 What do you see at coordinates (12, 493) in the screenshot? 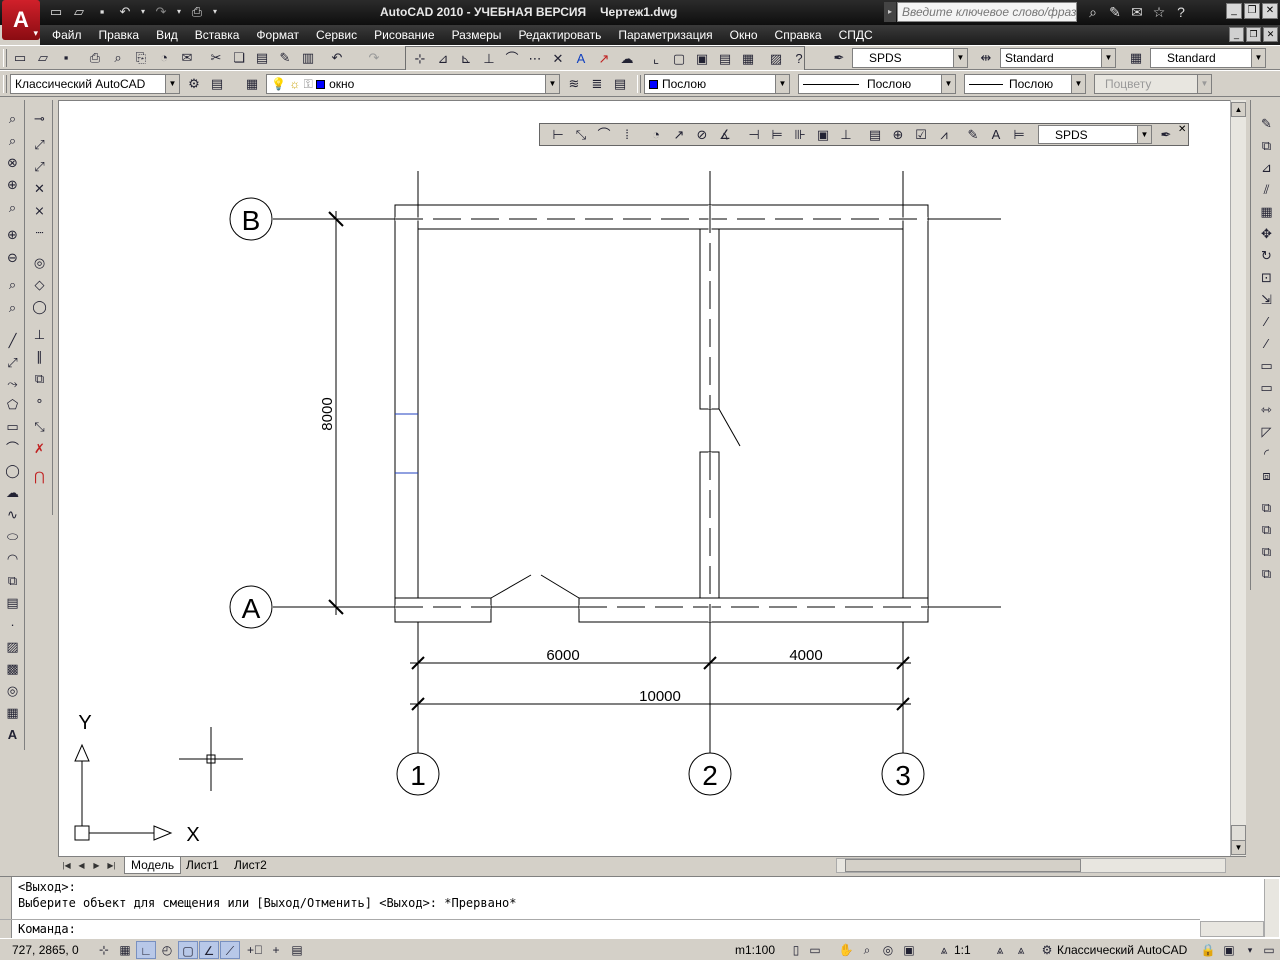
I see `revcloud-icon: ☁` at bounding box center [12, 493].